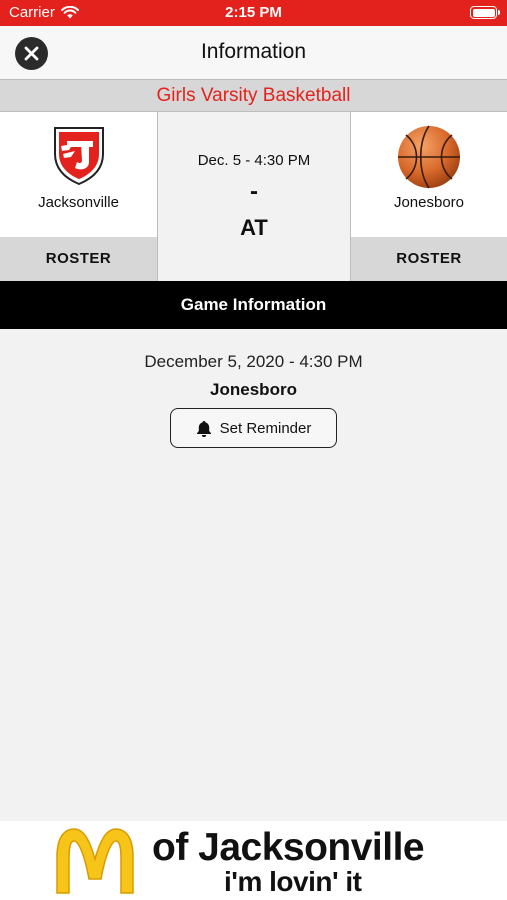  I want to click on jacksonville-shield-logo, so click(78, 156).